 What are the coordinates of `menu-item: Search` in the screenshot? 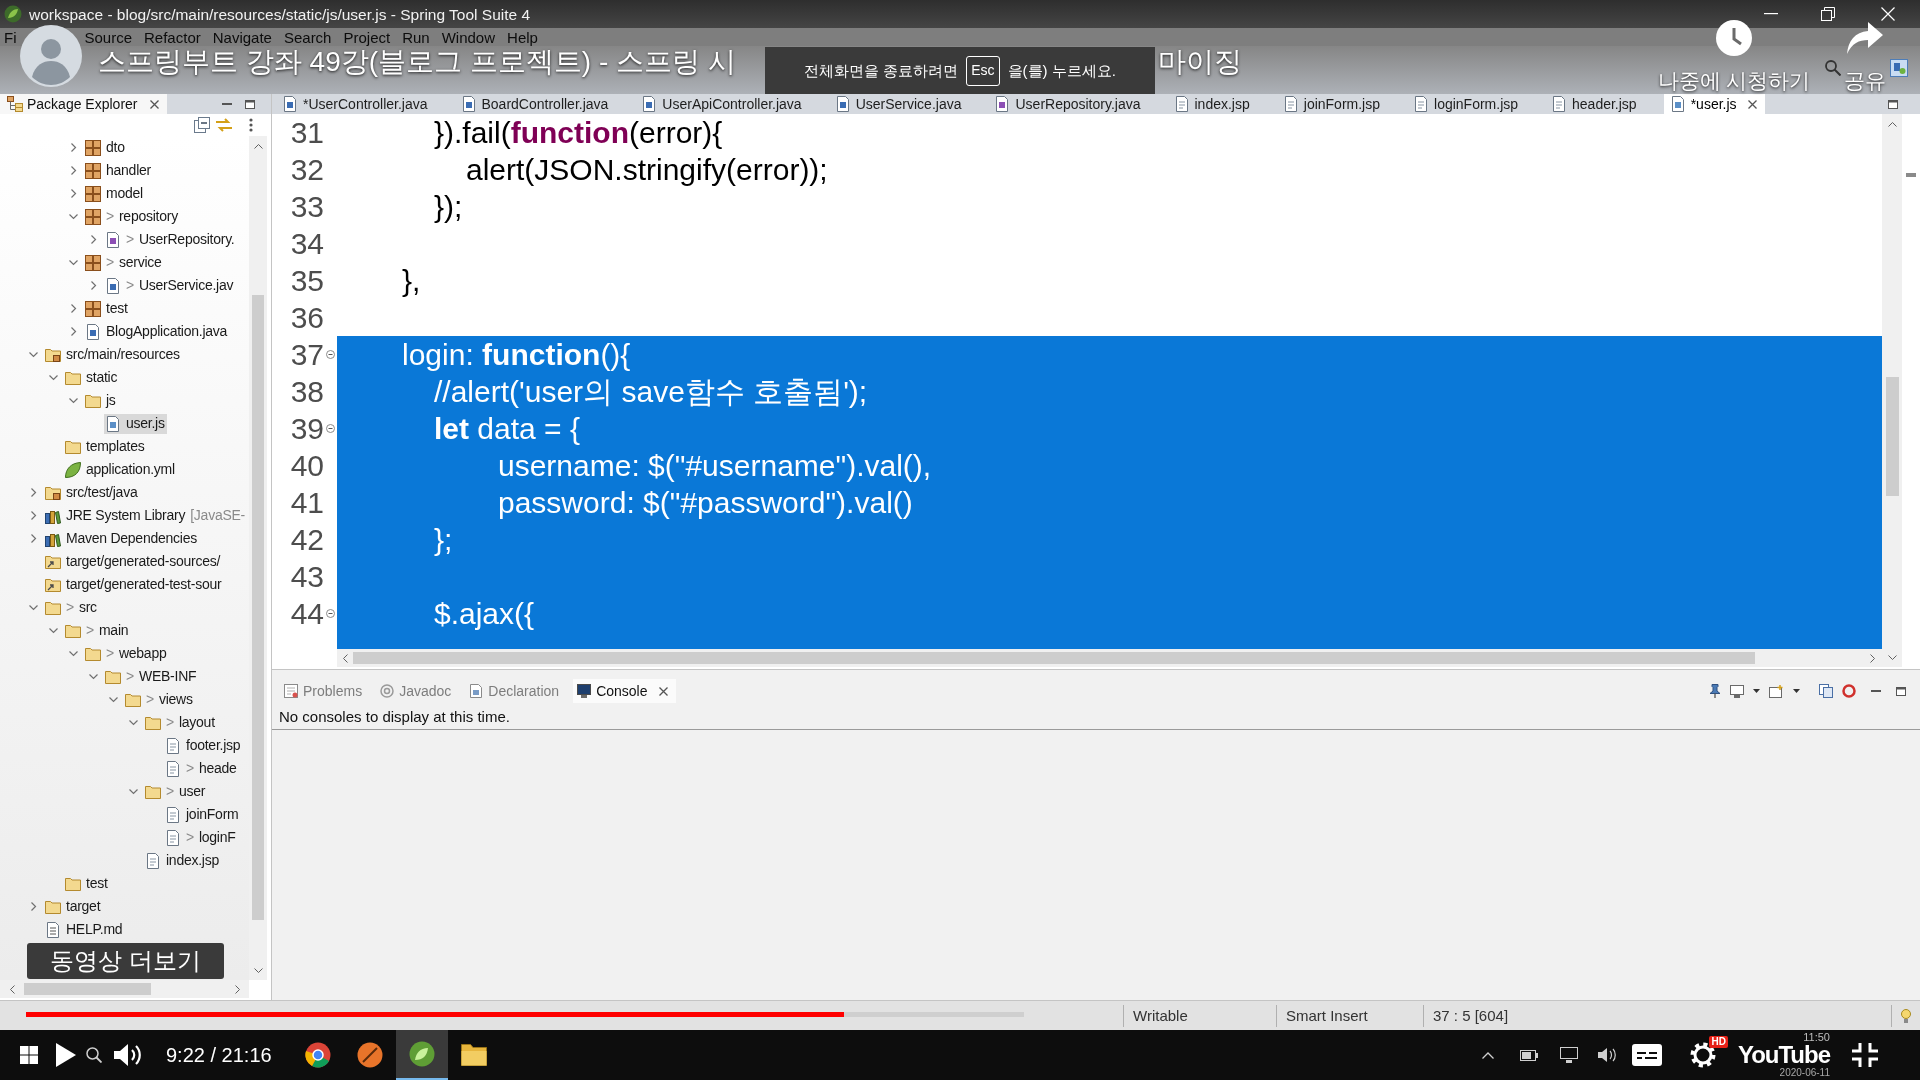 It's located at (307, 37).